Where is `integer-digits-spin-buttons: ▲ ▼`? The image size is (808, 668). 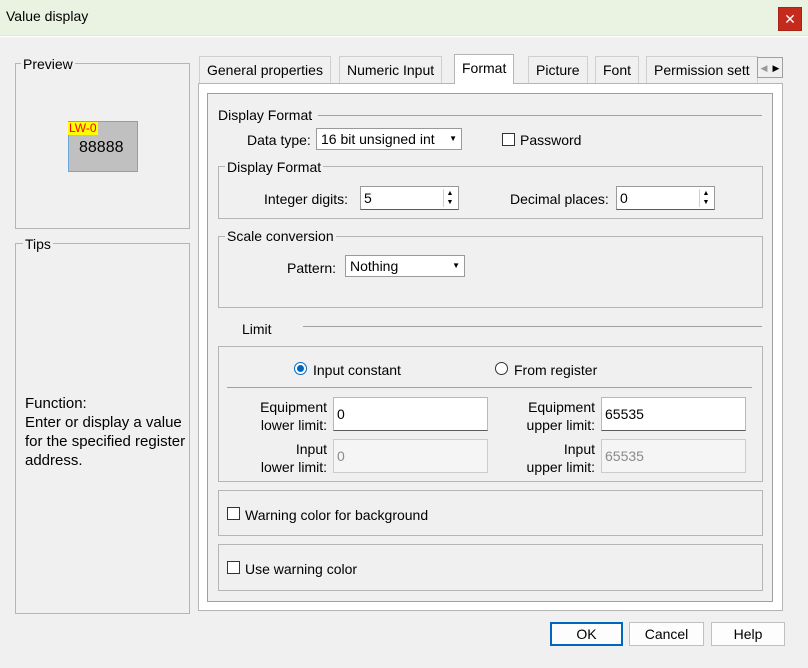 integer-digits-spin-buttons: ▲ ▼ is located at coordinates (449, 198).